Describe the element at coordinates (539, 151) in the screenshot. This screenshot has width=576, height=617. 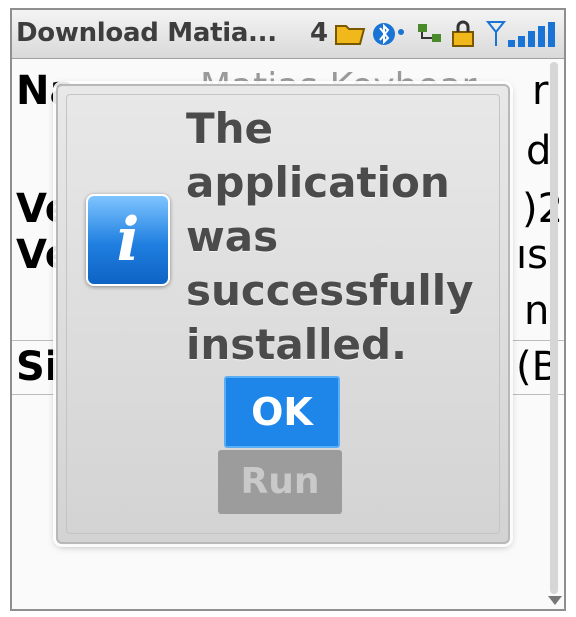
I see `field-value-fragment-2: d` at that location.